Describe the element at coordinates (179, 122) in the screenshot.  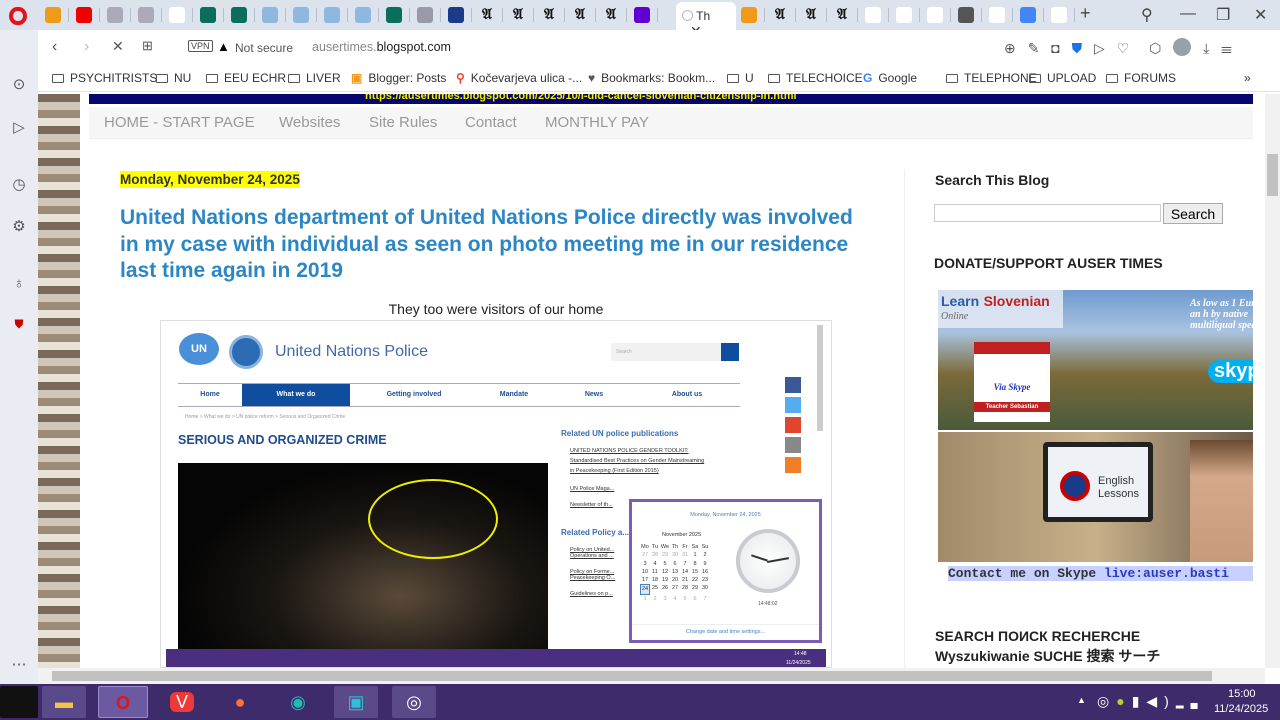
I see `menu-home: HOME - START PAGE` at that location.